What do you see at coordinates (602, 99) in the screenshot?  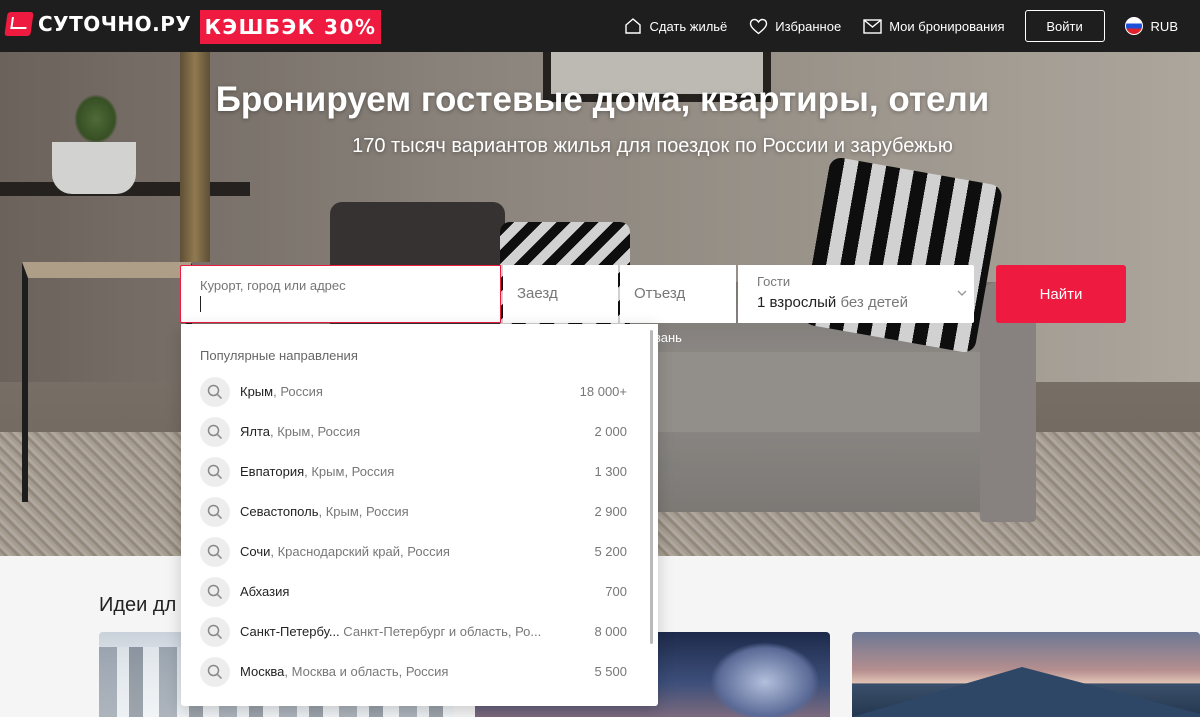 I see `hero-title: Бронируем гостевые дома, квартиры, отели` at bounding box center [602, 99].